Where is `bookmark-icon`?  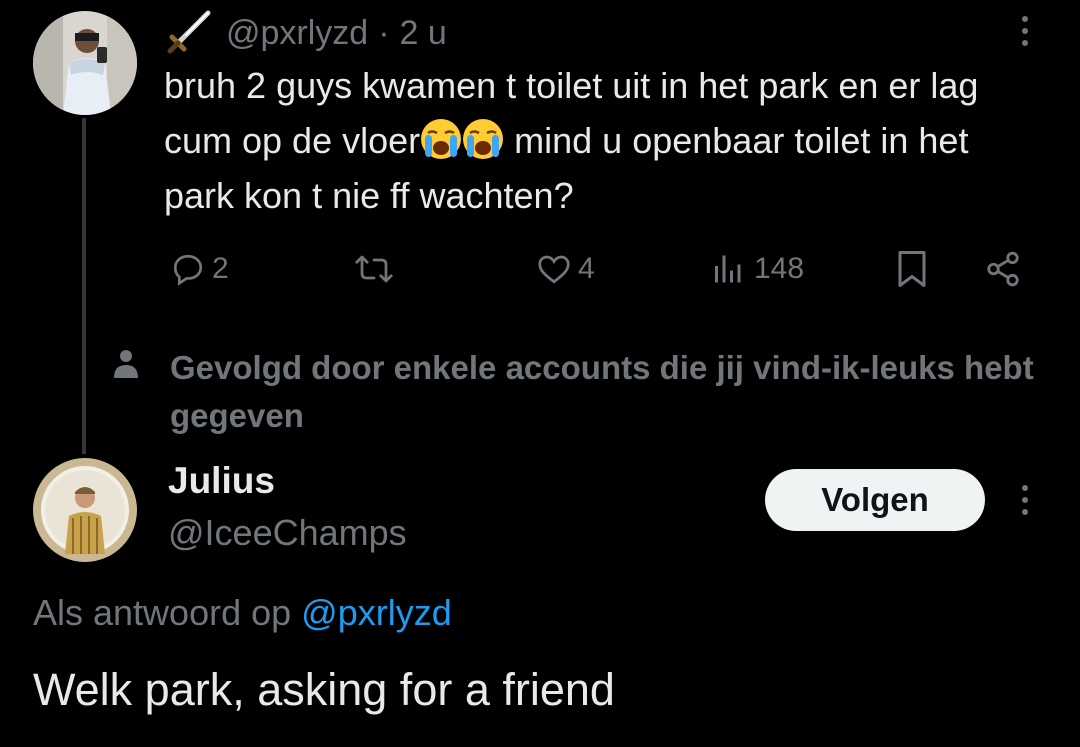
bookmark-icon is located at coordinates (912, 269).